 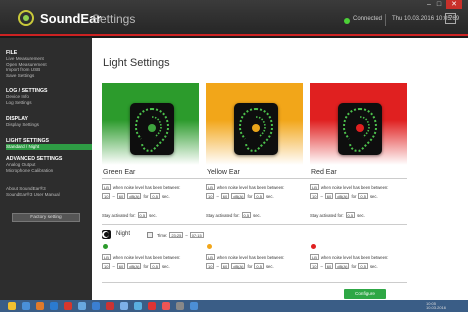 I want to click on configure-button: Configure, so click(x=365, y=294).